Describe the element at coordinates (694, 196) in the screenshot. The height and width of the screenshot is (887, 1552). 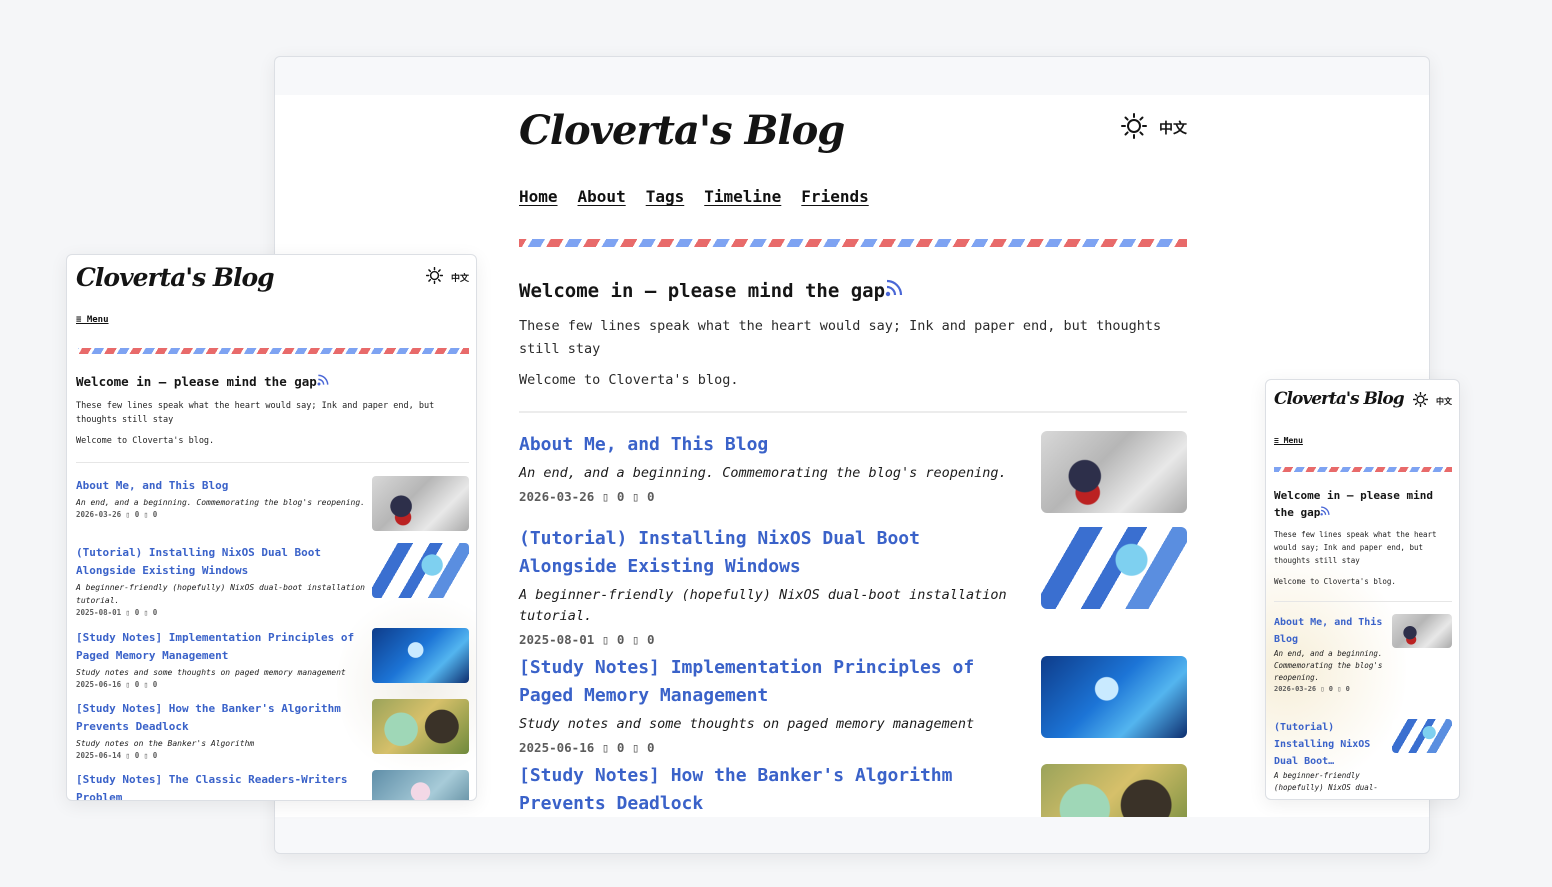
I see `main-nav: Home About Tags Timeline Friends` at that location.